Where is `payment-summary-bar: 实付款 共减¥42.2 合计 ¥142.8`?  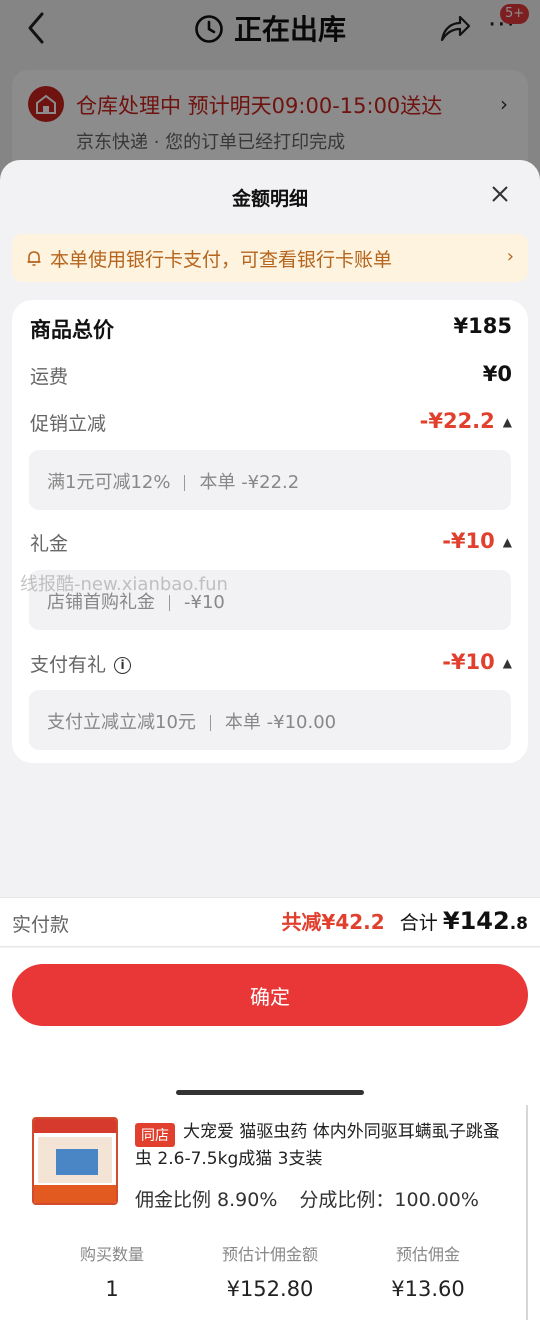
payment-summary-bar: 实付款 共减¥42.2 合计 ¥142.8 is located at coordinates (270, 922).